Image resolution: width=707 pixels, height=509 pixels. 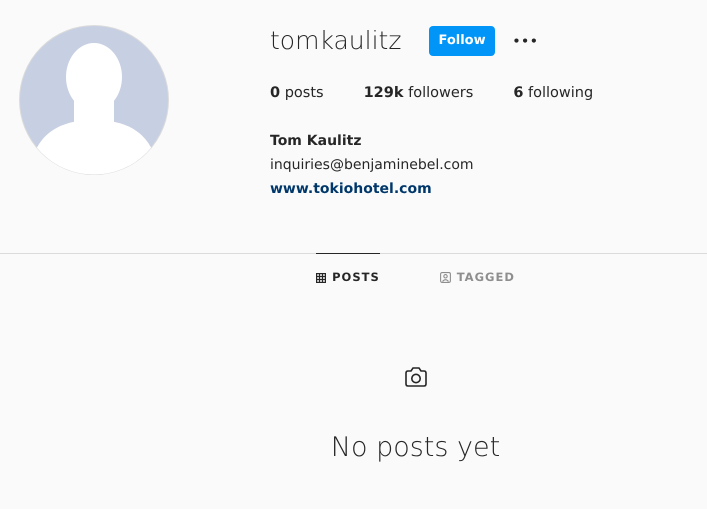 I want to click on camera-icon, so click(x=416, y=377).